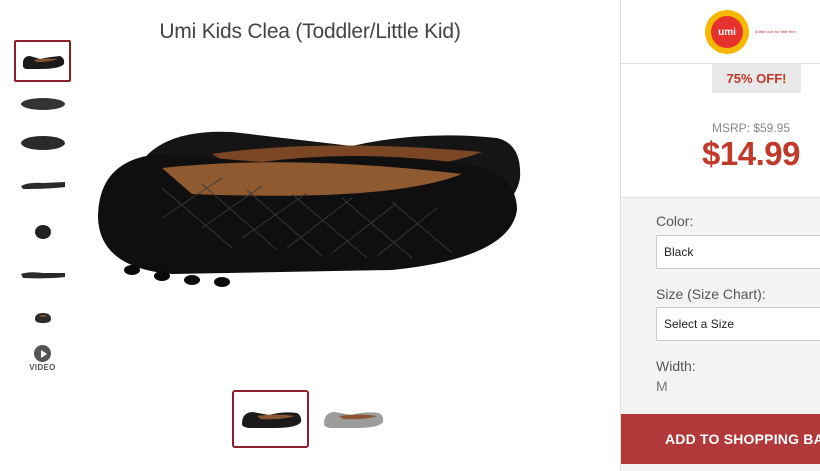  I want to click on video-thumbnail: VIDEO, so click(42, 358).